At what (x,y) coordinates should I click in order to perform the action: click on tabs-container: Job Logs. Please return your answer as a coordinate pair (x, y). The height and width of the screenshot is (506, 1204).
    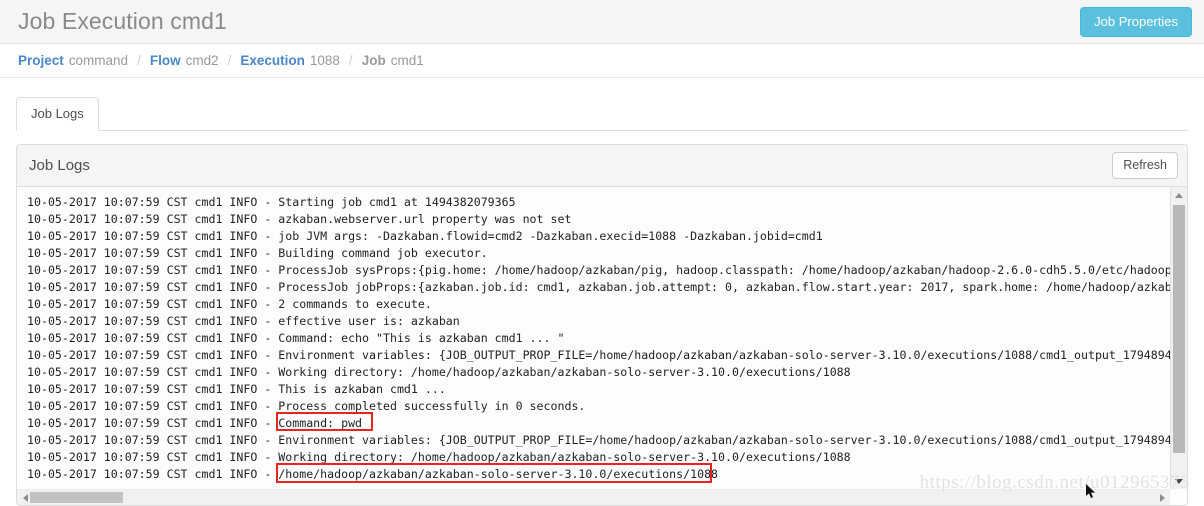
    Looking at the image, I should click on (602, 104).